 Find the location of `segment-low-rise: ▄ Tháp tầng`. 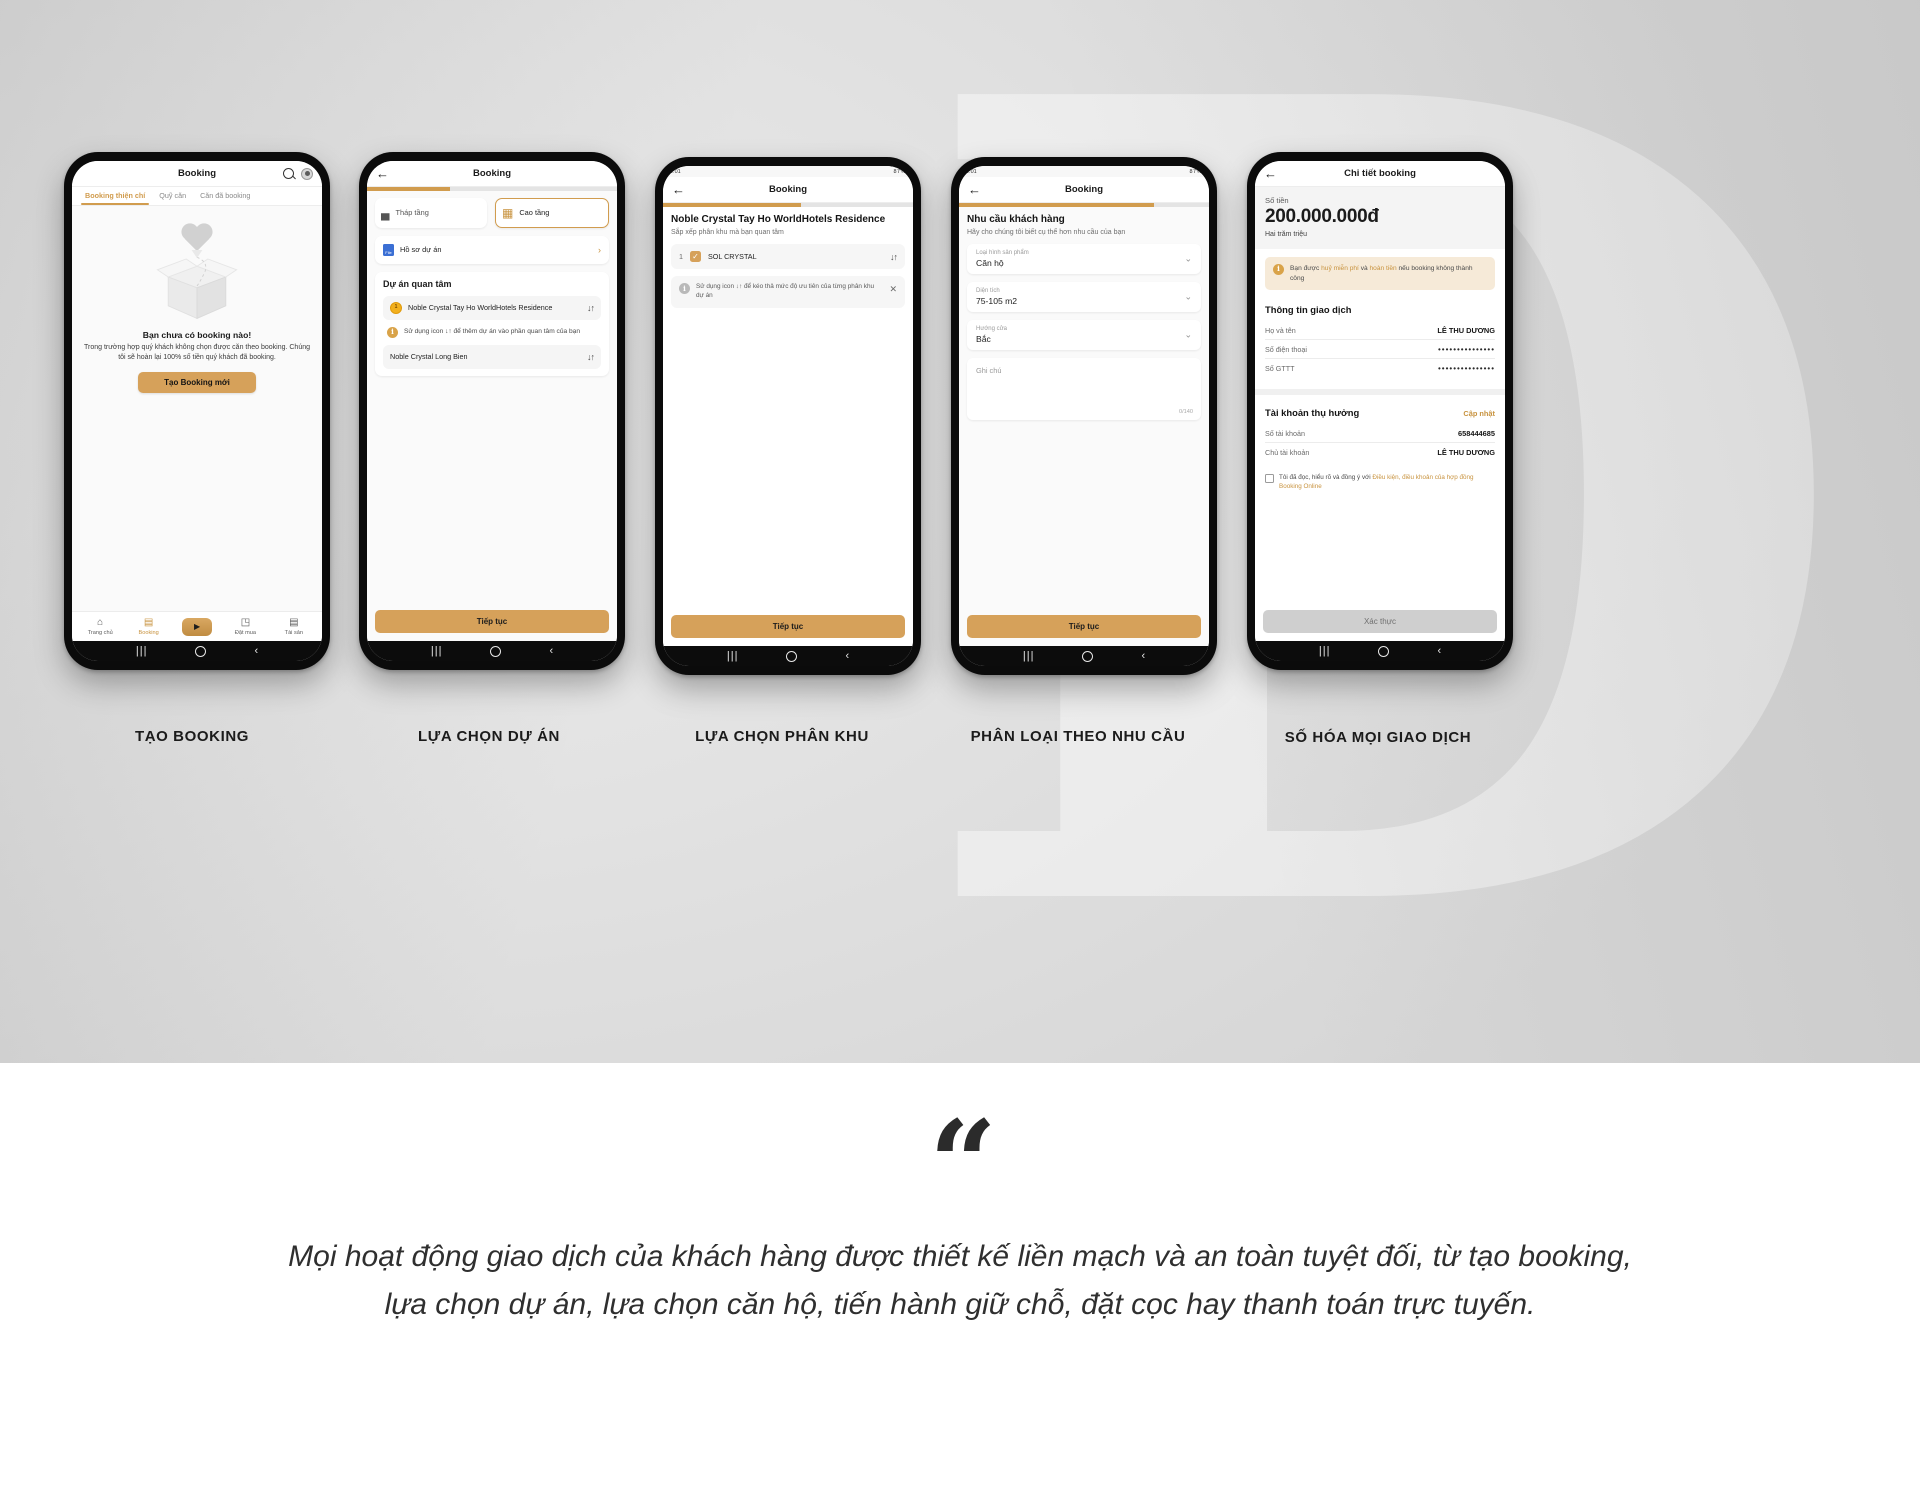

segment-low-rise: ▄ Tháp tầng is located at coordinates (431, 212).